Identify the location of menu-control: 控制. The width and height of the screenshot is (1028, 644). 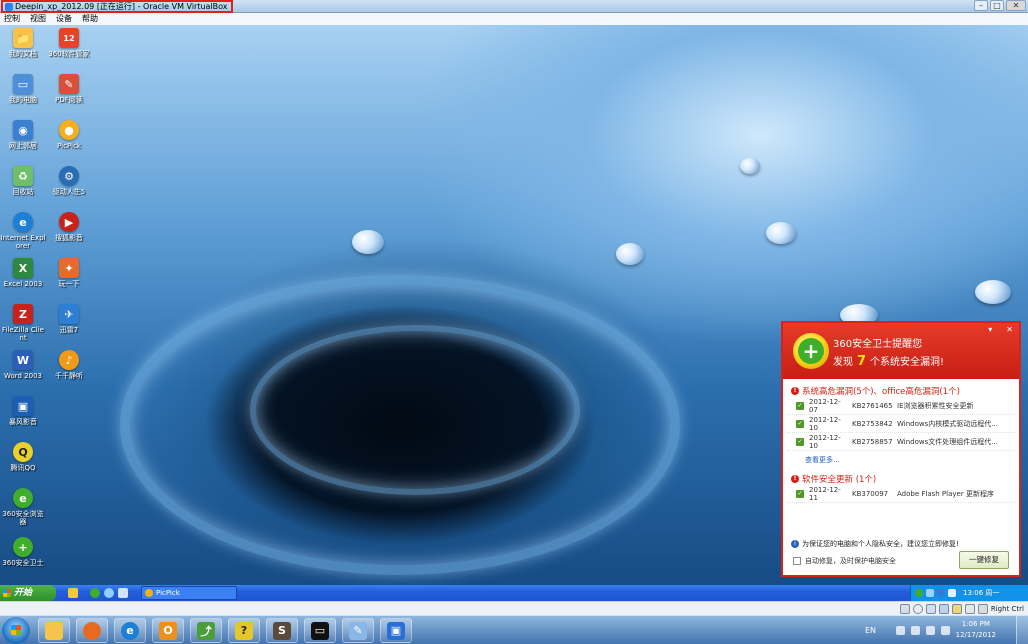
(12, 19).